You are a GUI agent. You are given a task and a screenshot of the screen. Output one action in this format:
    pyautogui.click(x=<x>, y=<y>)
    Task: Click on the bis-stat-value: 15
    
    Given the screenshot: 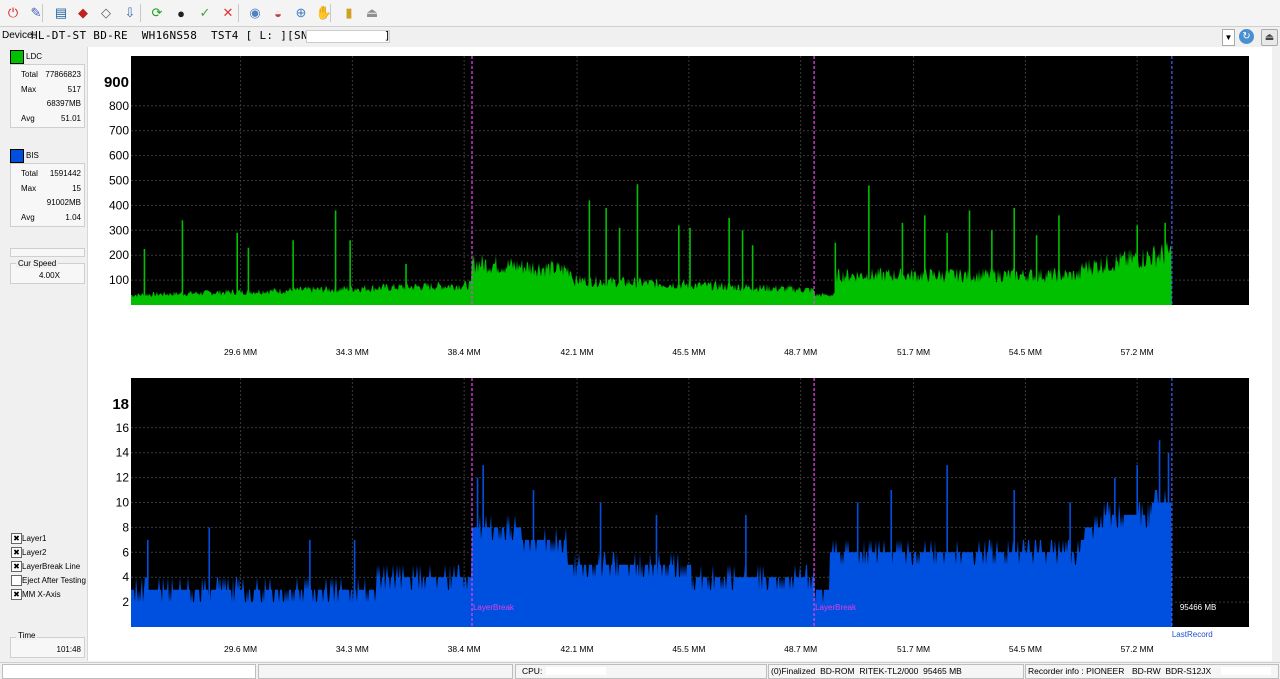 What is the action you would take?
    pyautogui.click(x=76, y=188)
    